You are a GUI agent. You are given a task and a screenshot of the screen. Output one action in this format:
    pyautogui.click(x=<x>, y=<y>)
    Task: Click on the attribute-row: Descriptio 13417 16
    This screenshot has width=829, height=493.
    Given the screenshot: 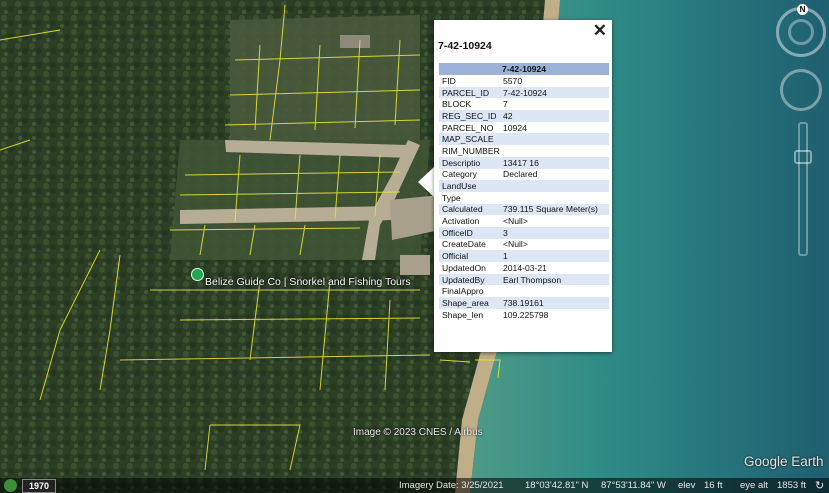 What is the action you would take?
    pyautogui.click(x=524, y=162)
    